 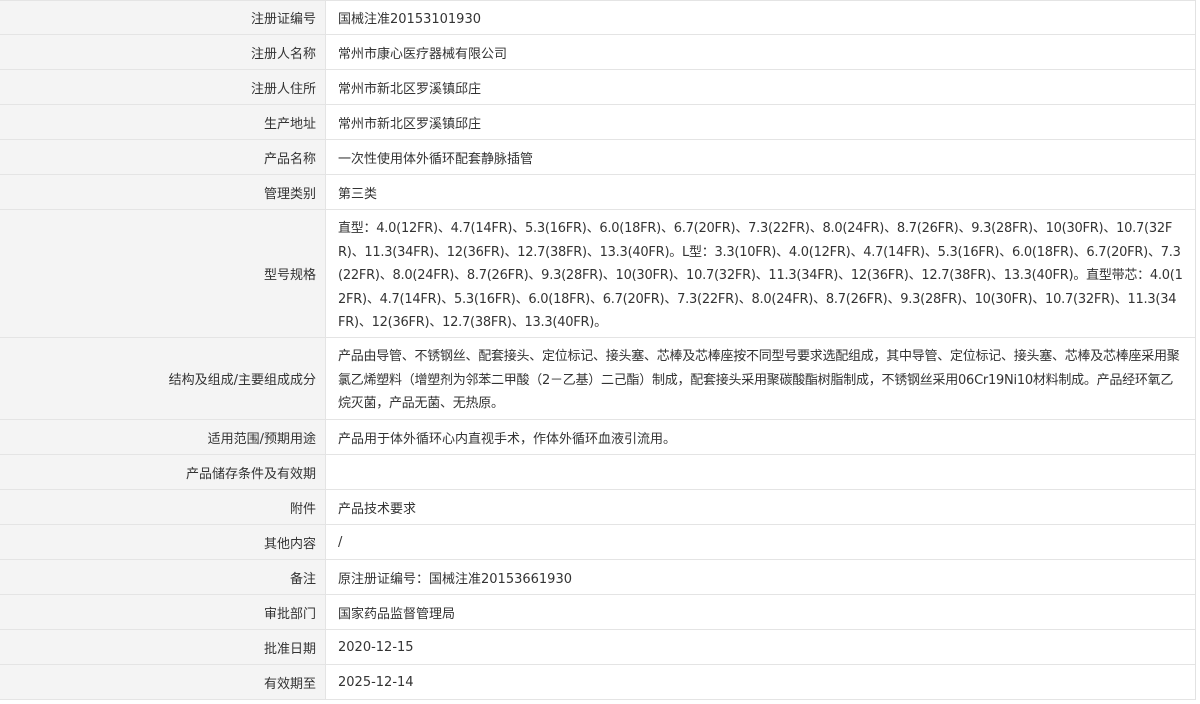 I want to click on row-registration-number: 注册证编号 国械注准20153101930, so click(x=597, y=17).